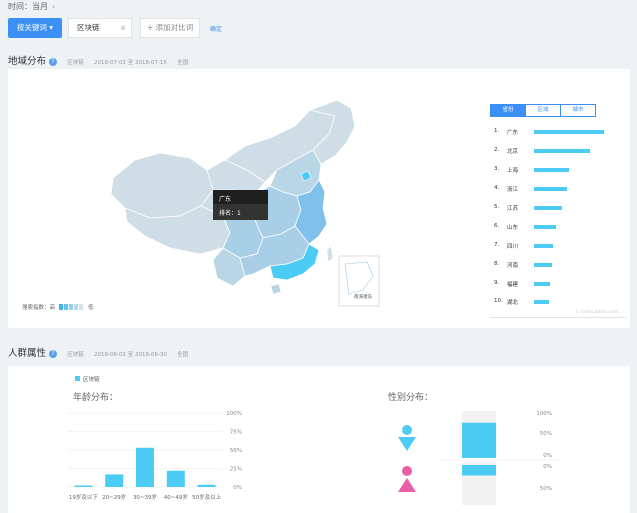  I want to click on map-tooltip: 广东 排名：1, so click(240, 205).